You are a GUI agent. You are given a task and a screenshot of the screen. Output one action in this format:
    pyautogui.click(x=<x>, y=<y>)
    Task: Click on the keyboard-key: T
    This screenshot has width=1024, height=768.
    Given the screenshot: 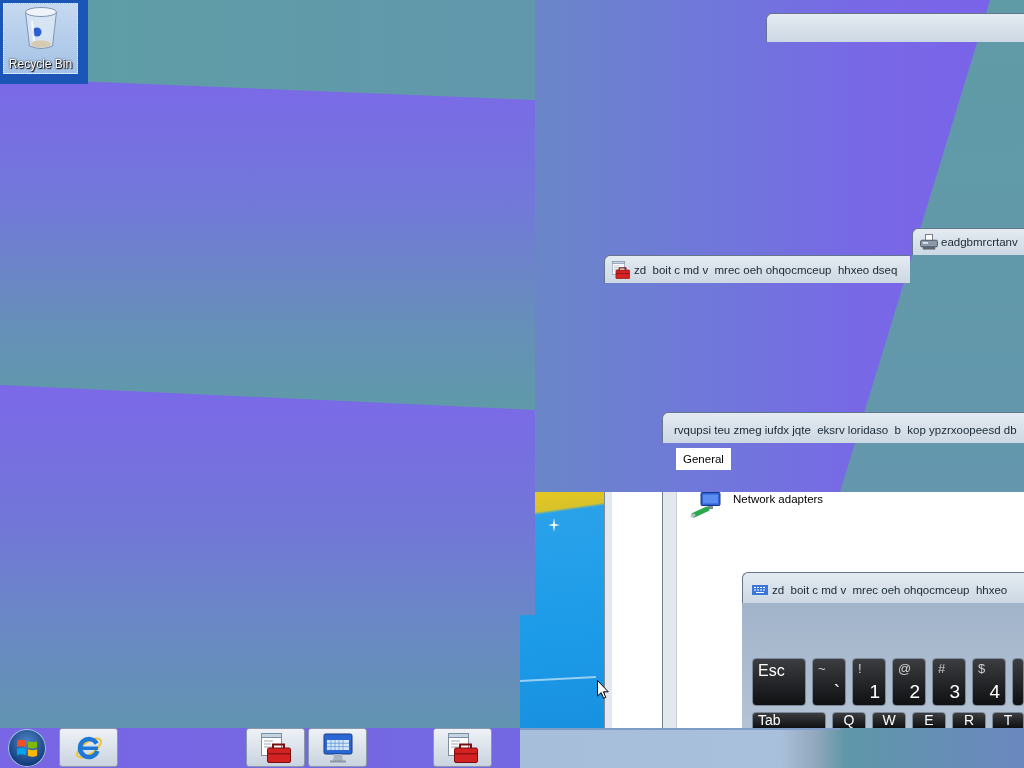 What is the action you would take?
    pyautogui.click(x=1008, y=720)
    